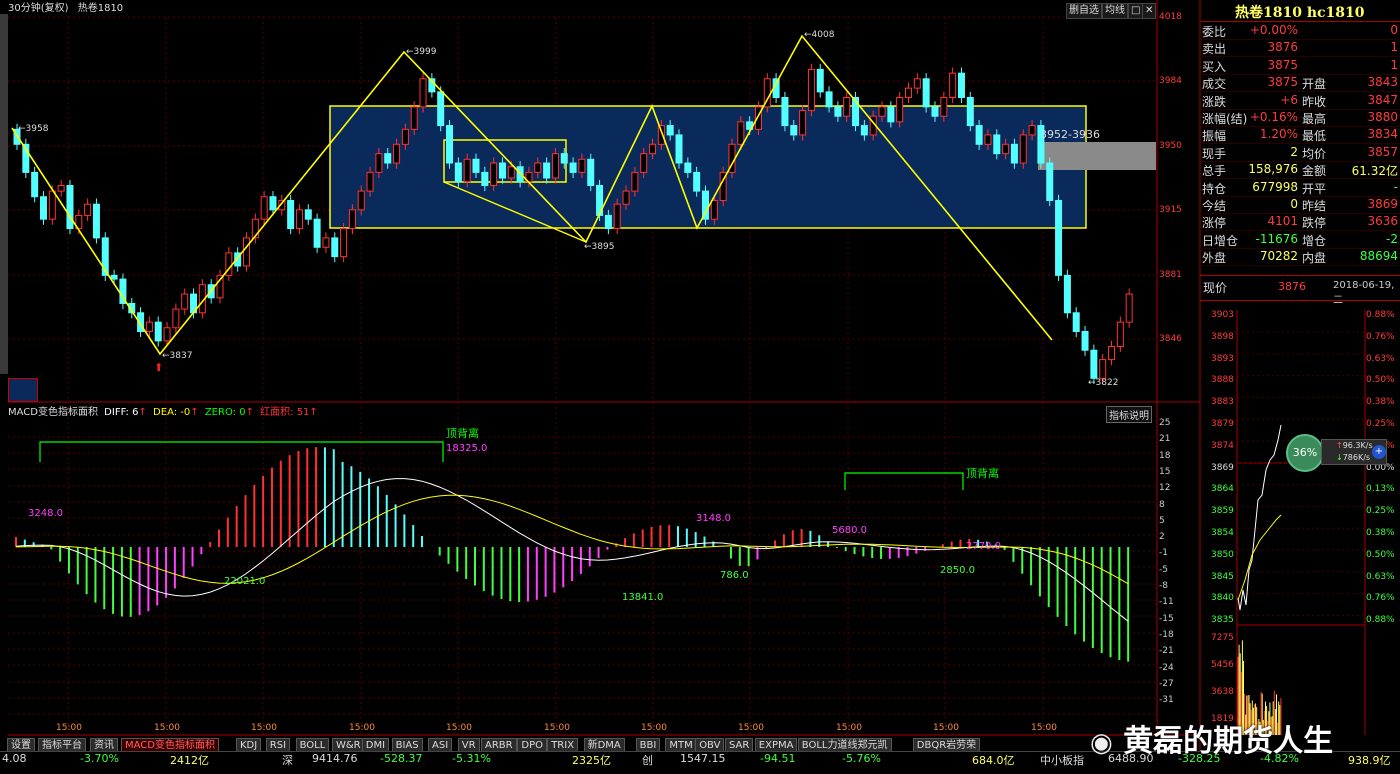 The width and height of the screenshot is (1400, 774). What do you see at coordinates (1115, 11) in the screenshot?
I see `ma-button: 均线` at bounding box center [1115, 11].